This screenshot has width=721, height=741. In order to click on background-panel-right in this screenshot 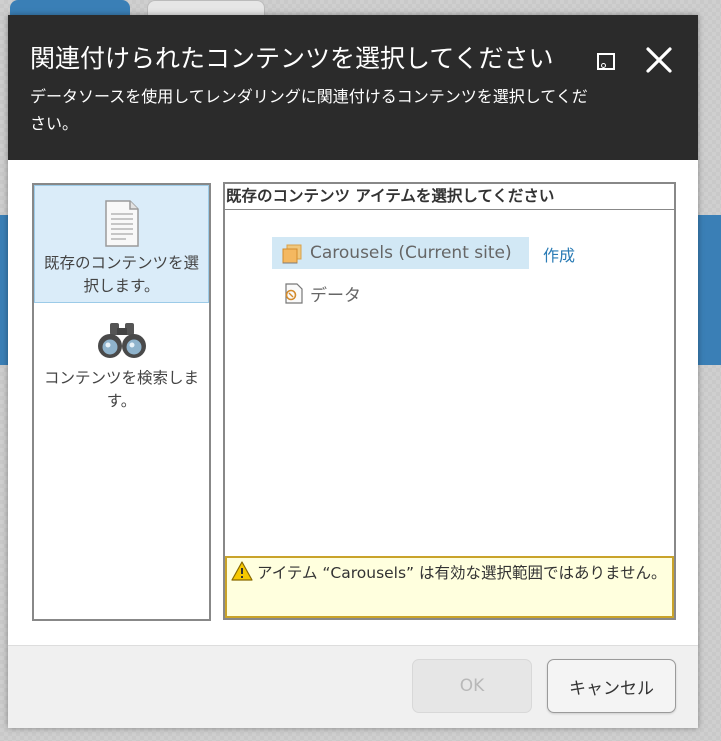, I will do `click(709, 290)`.